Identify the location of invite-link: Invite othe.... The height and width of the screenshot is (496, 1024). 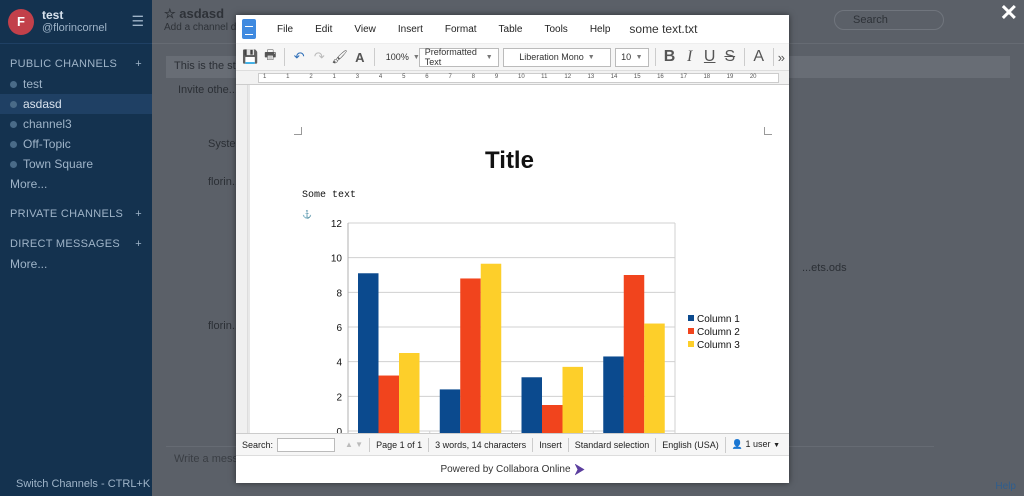
(208, 90).